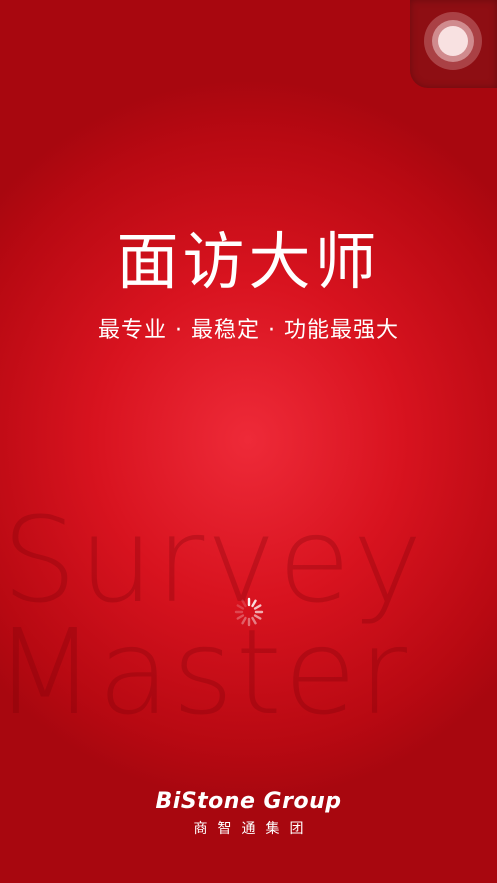 The image size is (497, 883). What do you see at coordinates (453, 41) in the screenshot?
I see `assistive-touch-core` at bounding box center [453, 41].